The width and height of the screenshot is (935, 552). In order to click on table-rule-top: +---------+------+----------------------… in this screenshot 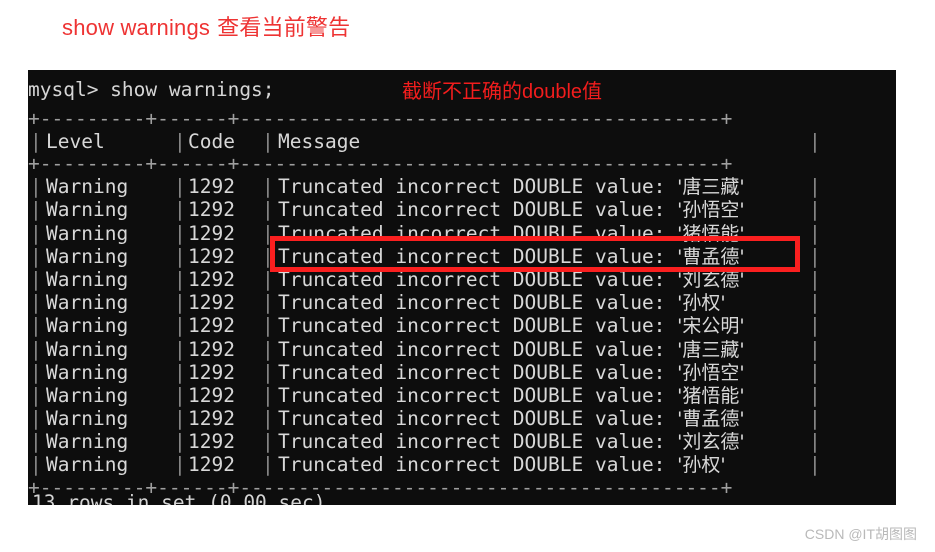, I will do `click(380, 118)`.